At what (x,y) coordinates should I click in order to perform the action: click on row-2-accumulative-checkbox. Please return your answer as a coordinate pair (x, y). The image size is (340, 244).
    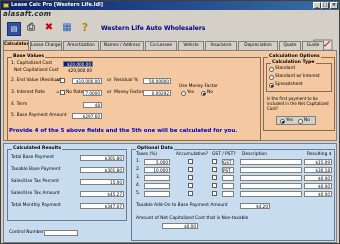
    Looking at the image, I should click on (190, 169).